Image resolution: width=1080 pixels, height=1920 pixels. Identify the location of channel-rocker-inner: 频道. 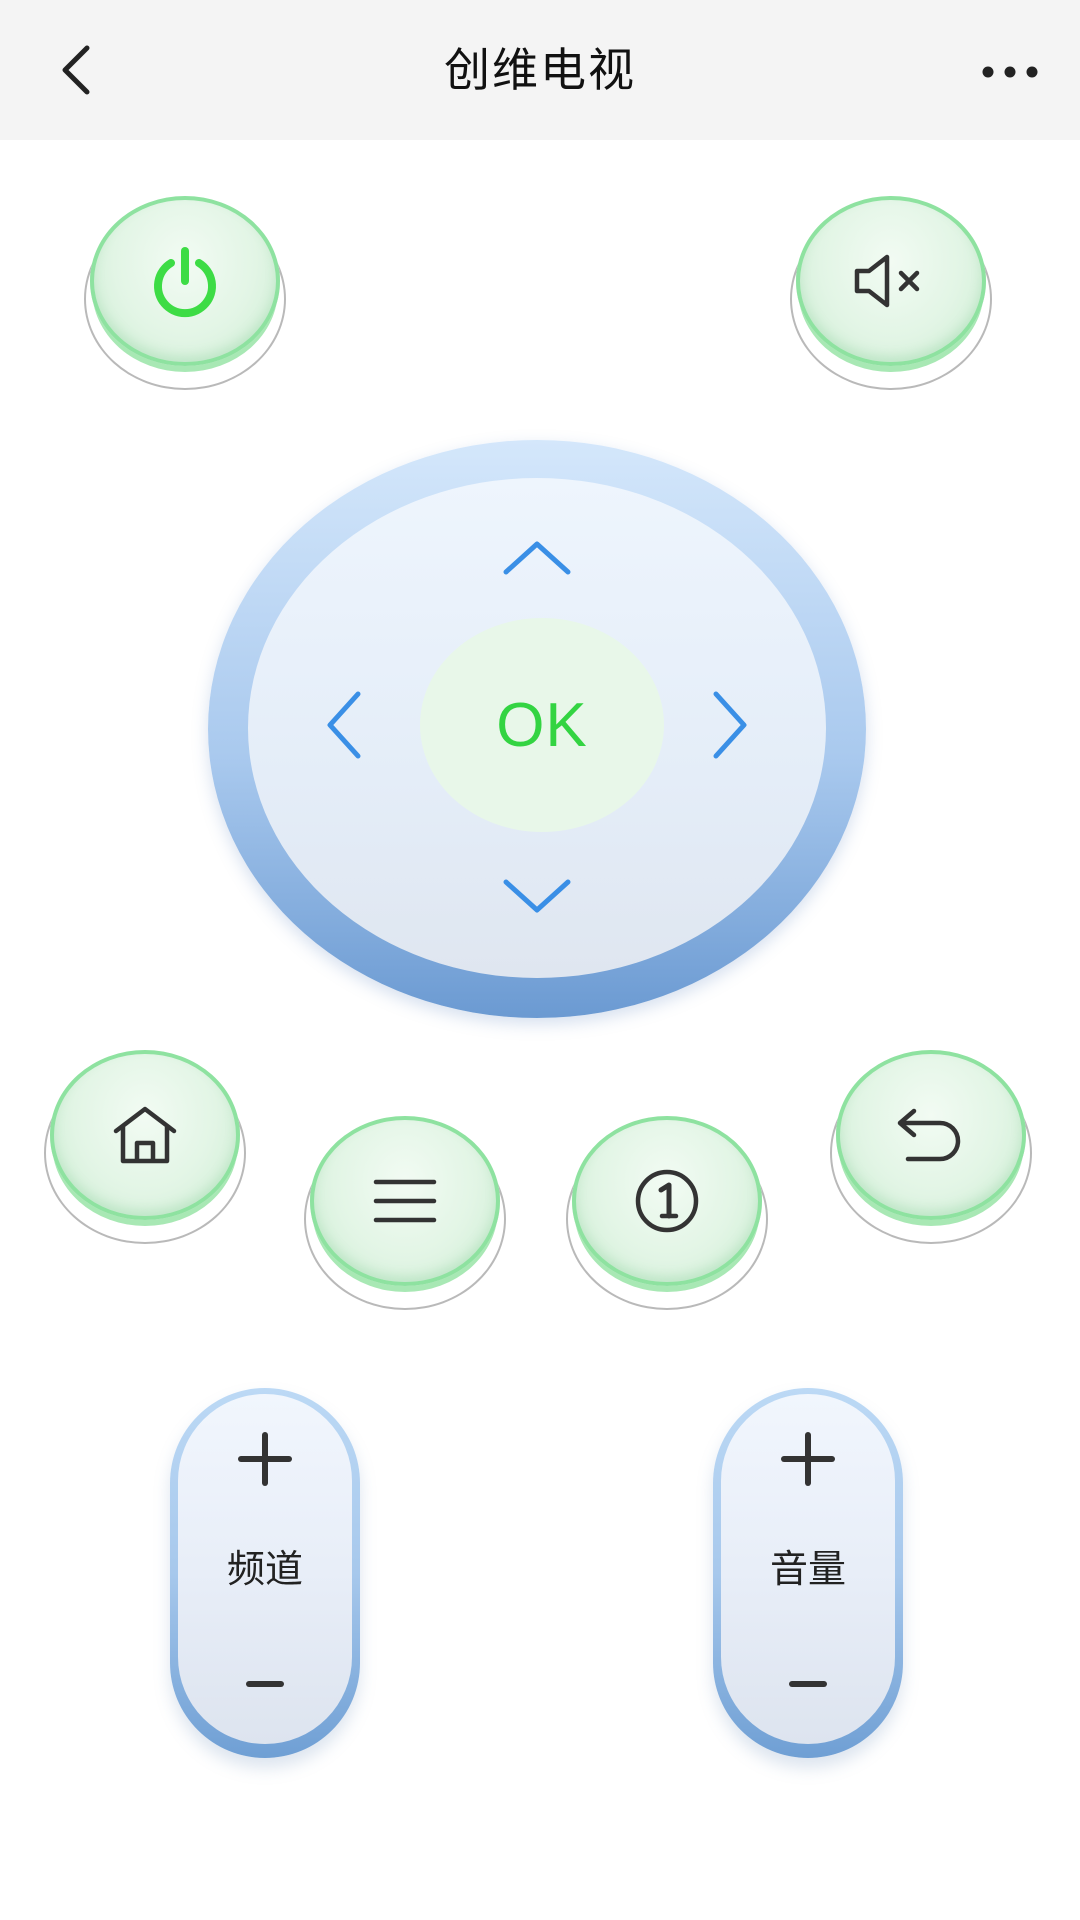
(265, 1569).